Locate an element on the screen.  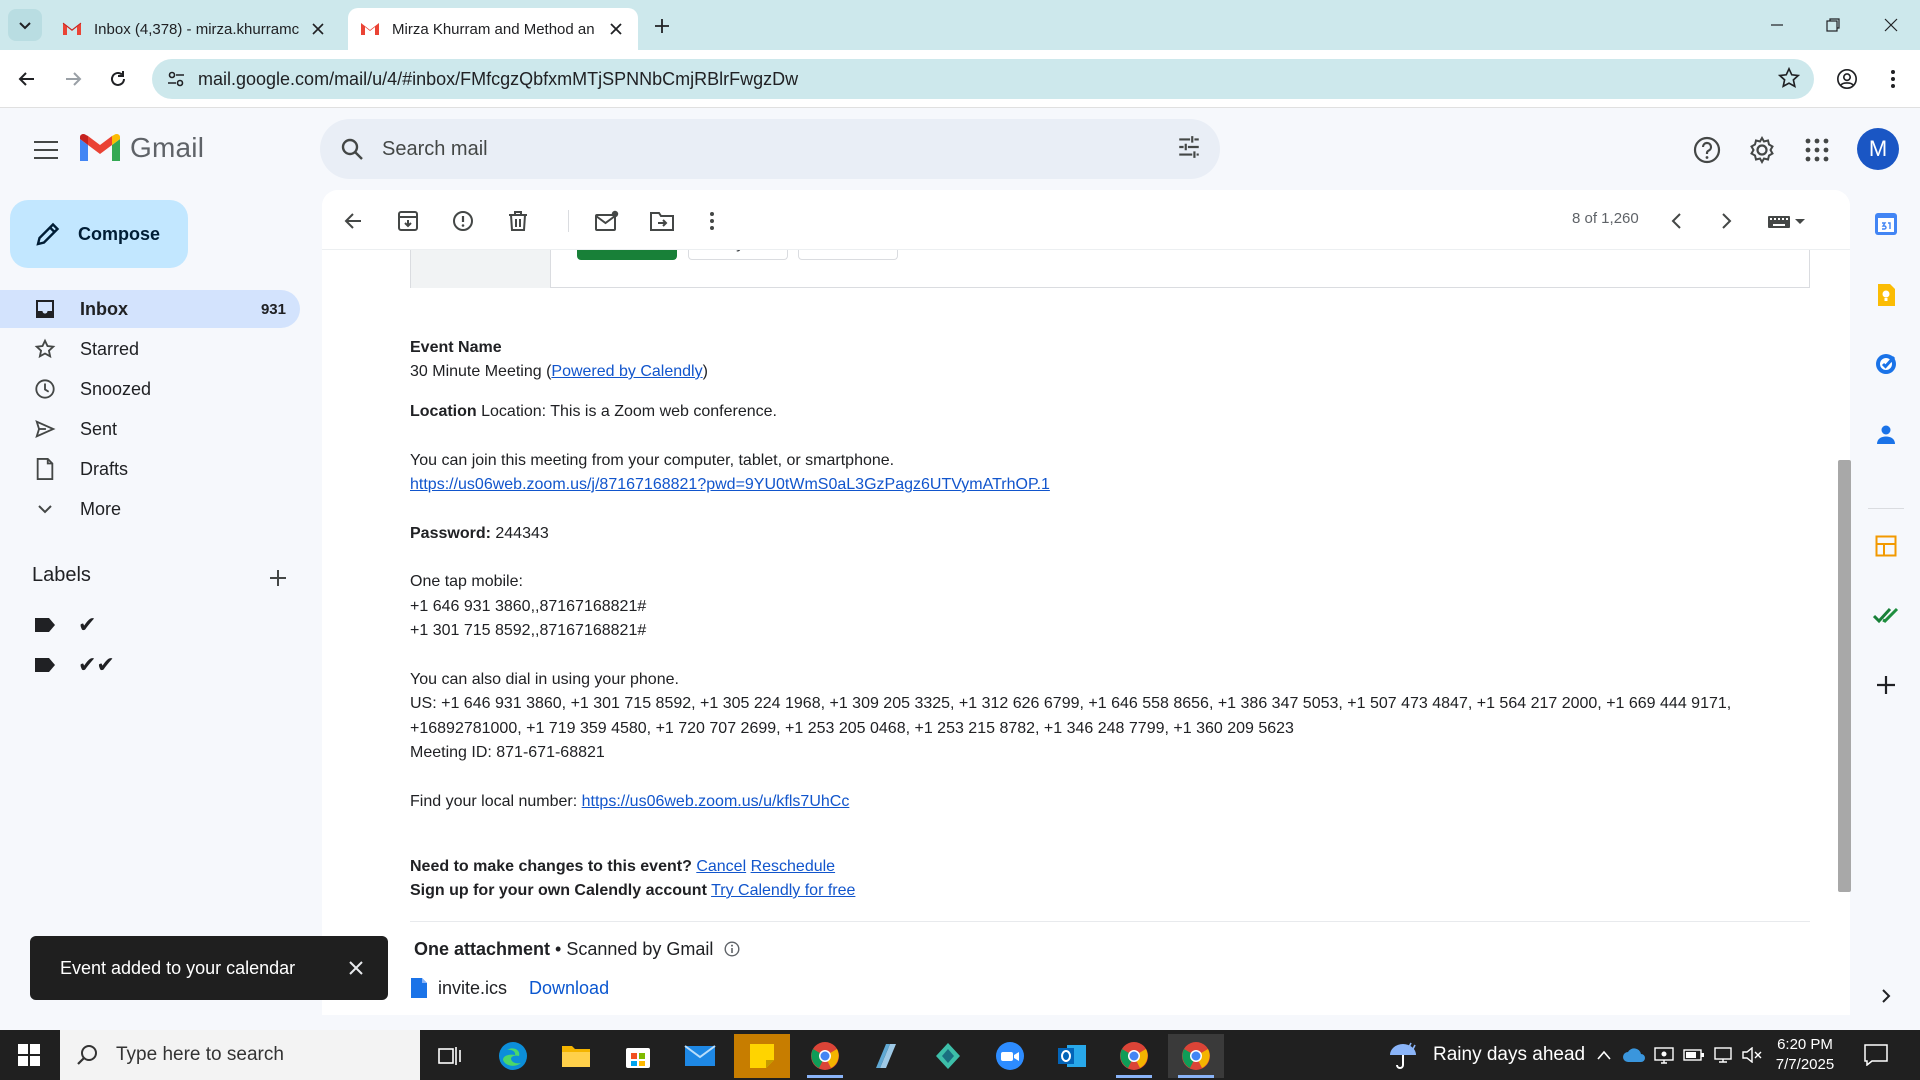
report-spam-button is located at coordinates (463, 221).